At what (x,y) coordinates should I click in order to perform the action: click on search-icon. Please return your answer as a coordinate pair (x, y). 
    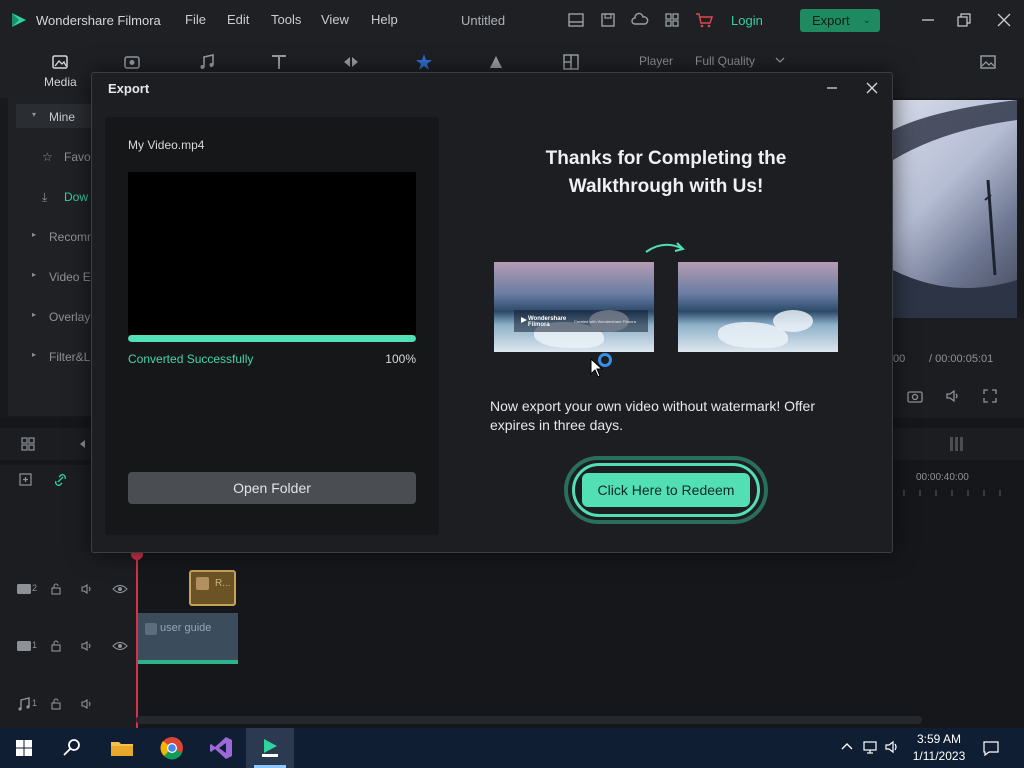
    Looking at the image, I should click on (72, 748).